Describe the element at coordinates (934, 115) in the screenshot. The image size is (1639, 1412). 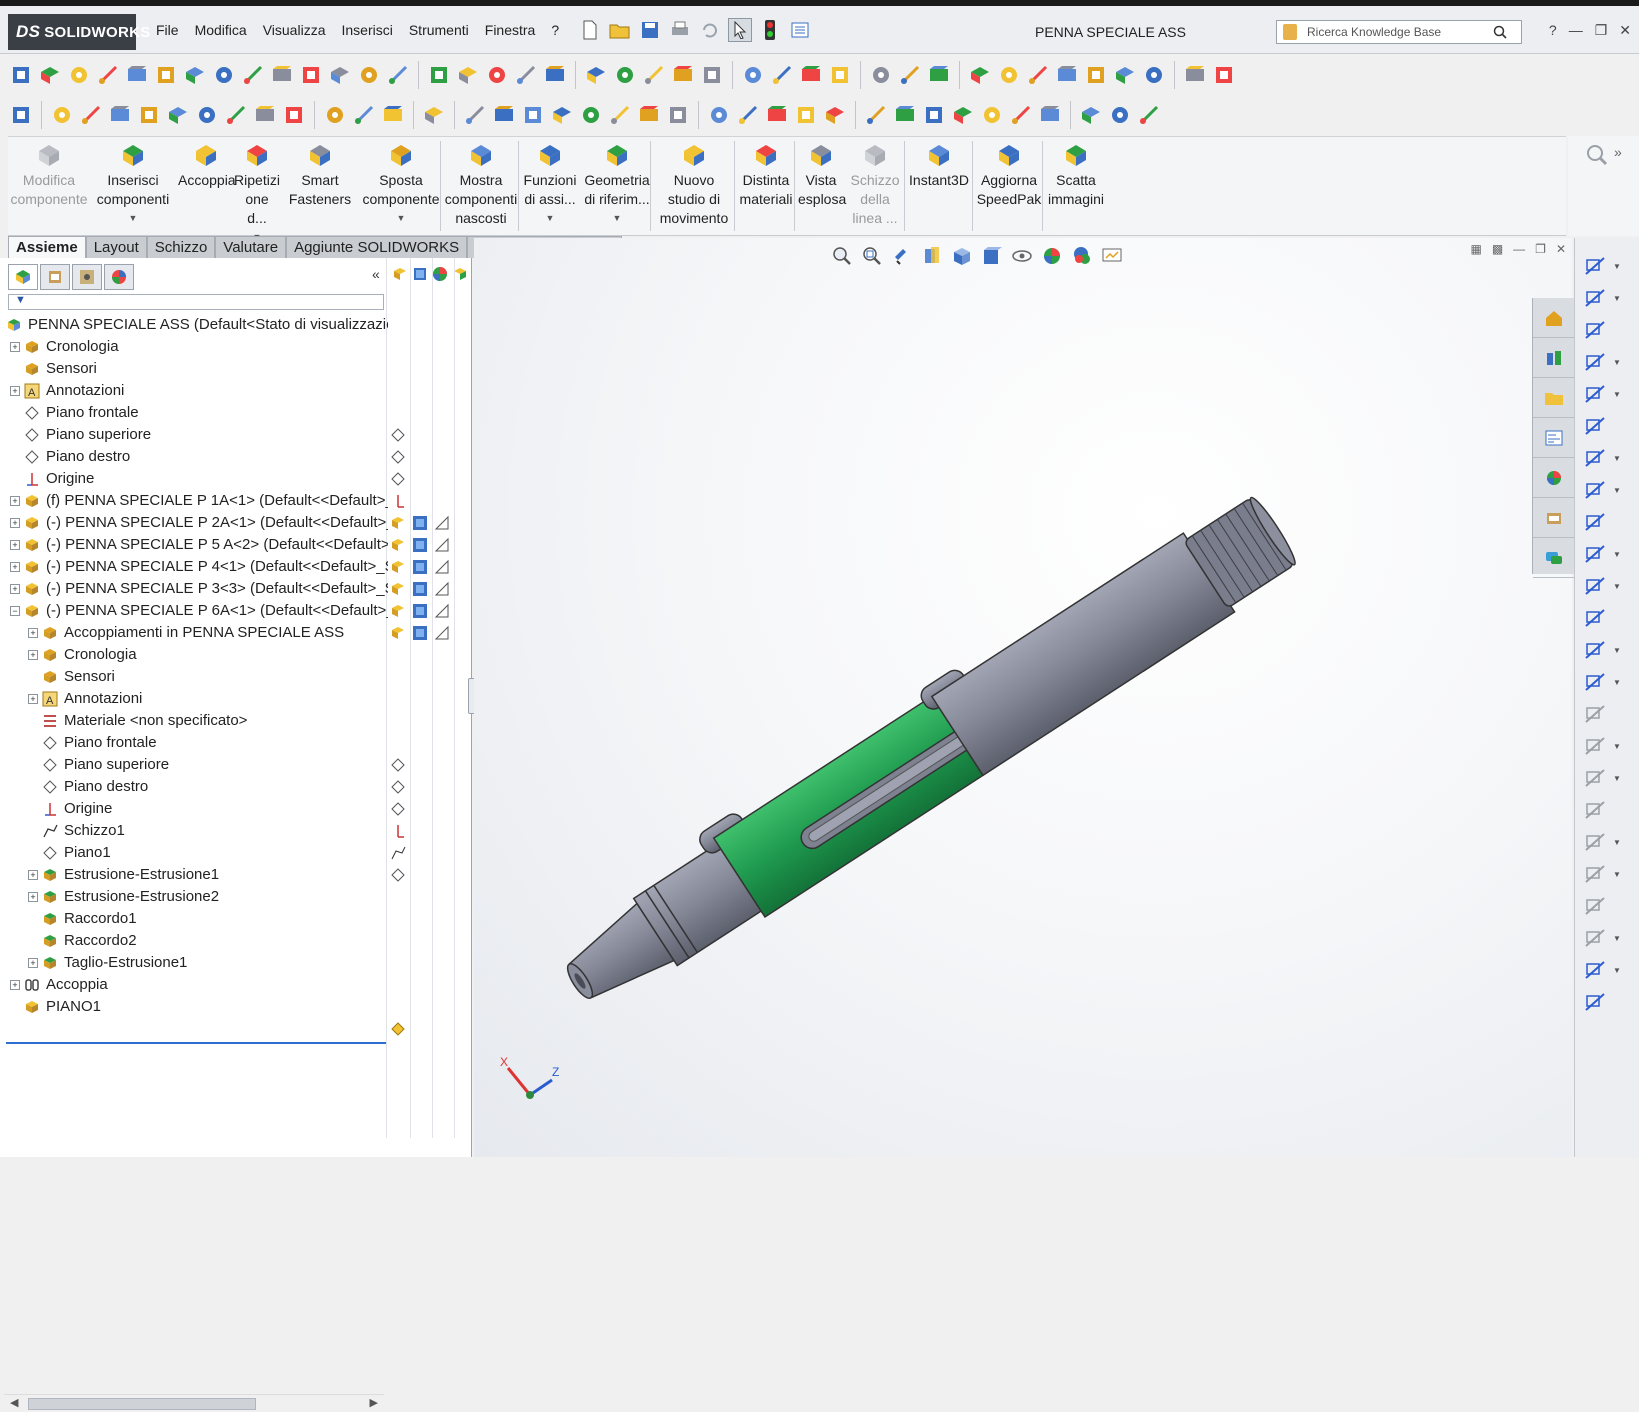
I see `cube-left-icon` at that location.